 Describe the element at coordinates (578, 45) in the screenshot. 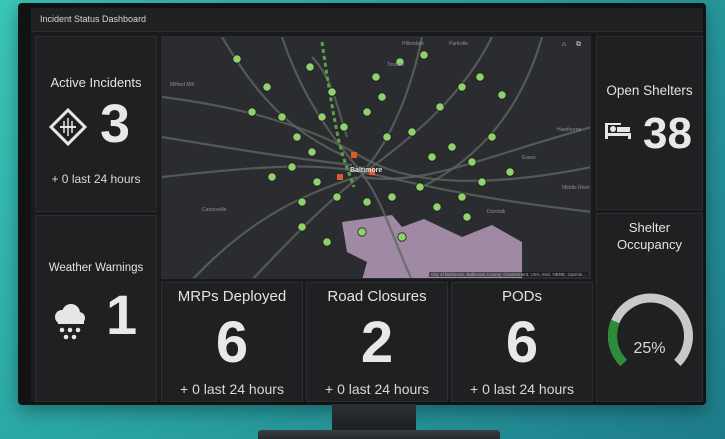

I see `layers-icon: ⧉` at that location.